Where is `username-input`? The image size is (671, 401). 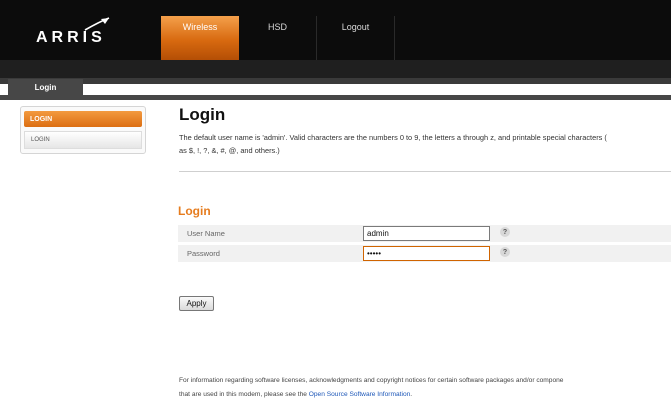
username-input is located at coordinates (426, 233).